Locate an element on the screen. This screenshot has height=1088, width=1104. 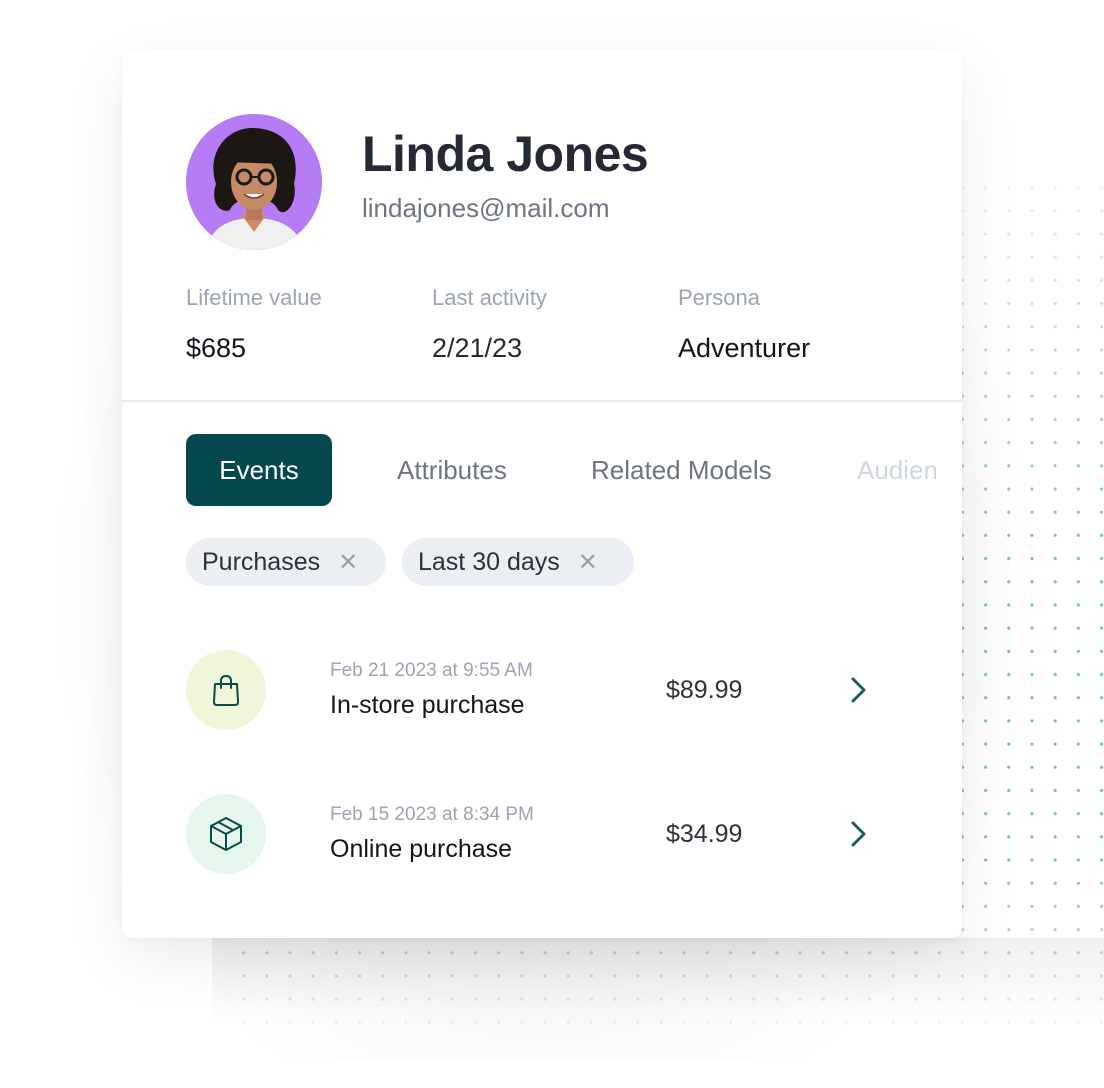
tab-audiences: Audiences is located at coordinates (896, 470).